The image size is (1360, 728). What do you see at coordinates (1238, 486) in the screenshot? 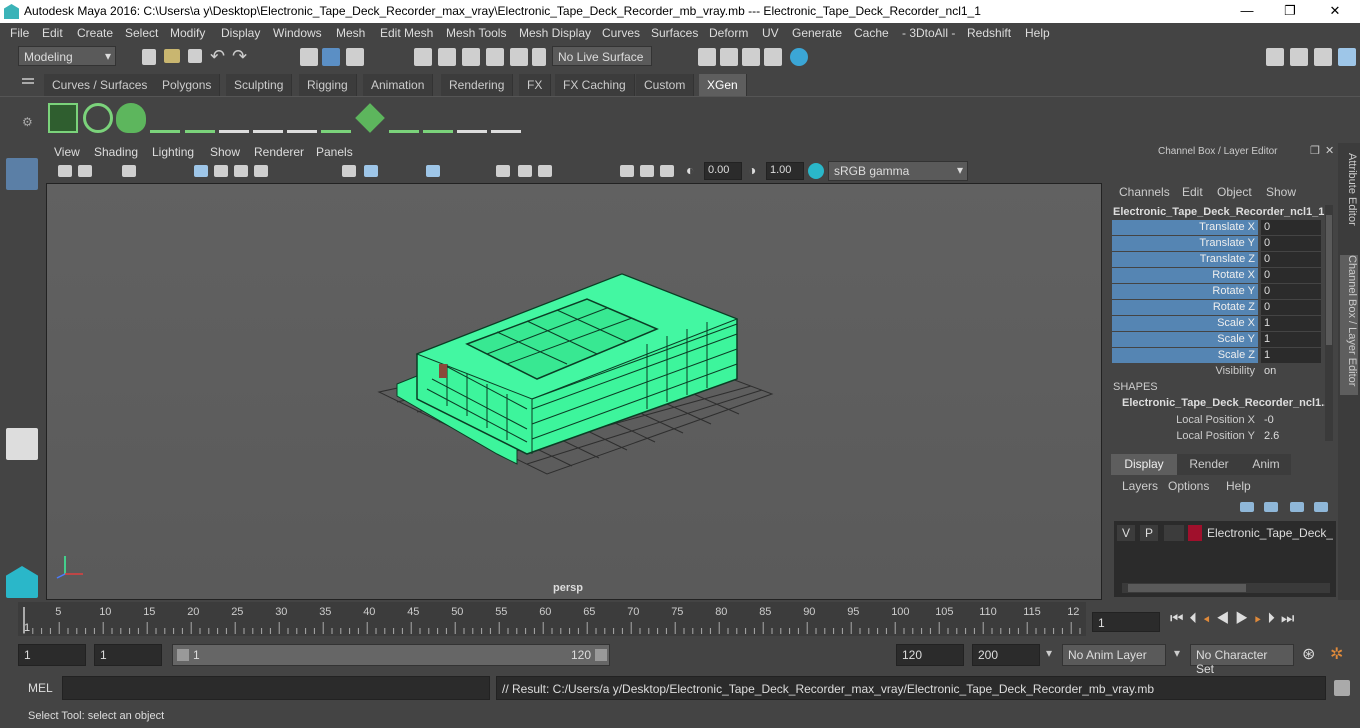
I see `layer-help-menu: Help` at bounding box center [1238, 486].